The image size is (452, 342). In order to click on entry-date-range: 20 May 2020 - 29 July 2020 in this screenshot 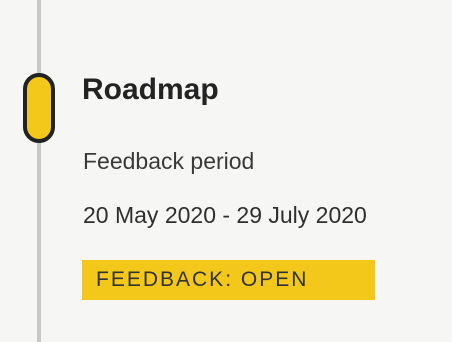, I will do `click(225, 215)`.